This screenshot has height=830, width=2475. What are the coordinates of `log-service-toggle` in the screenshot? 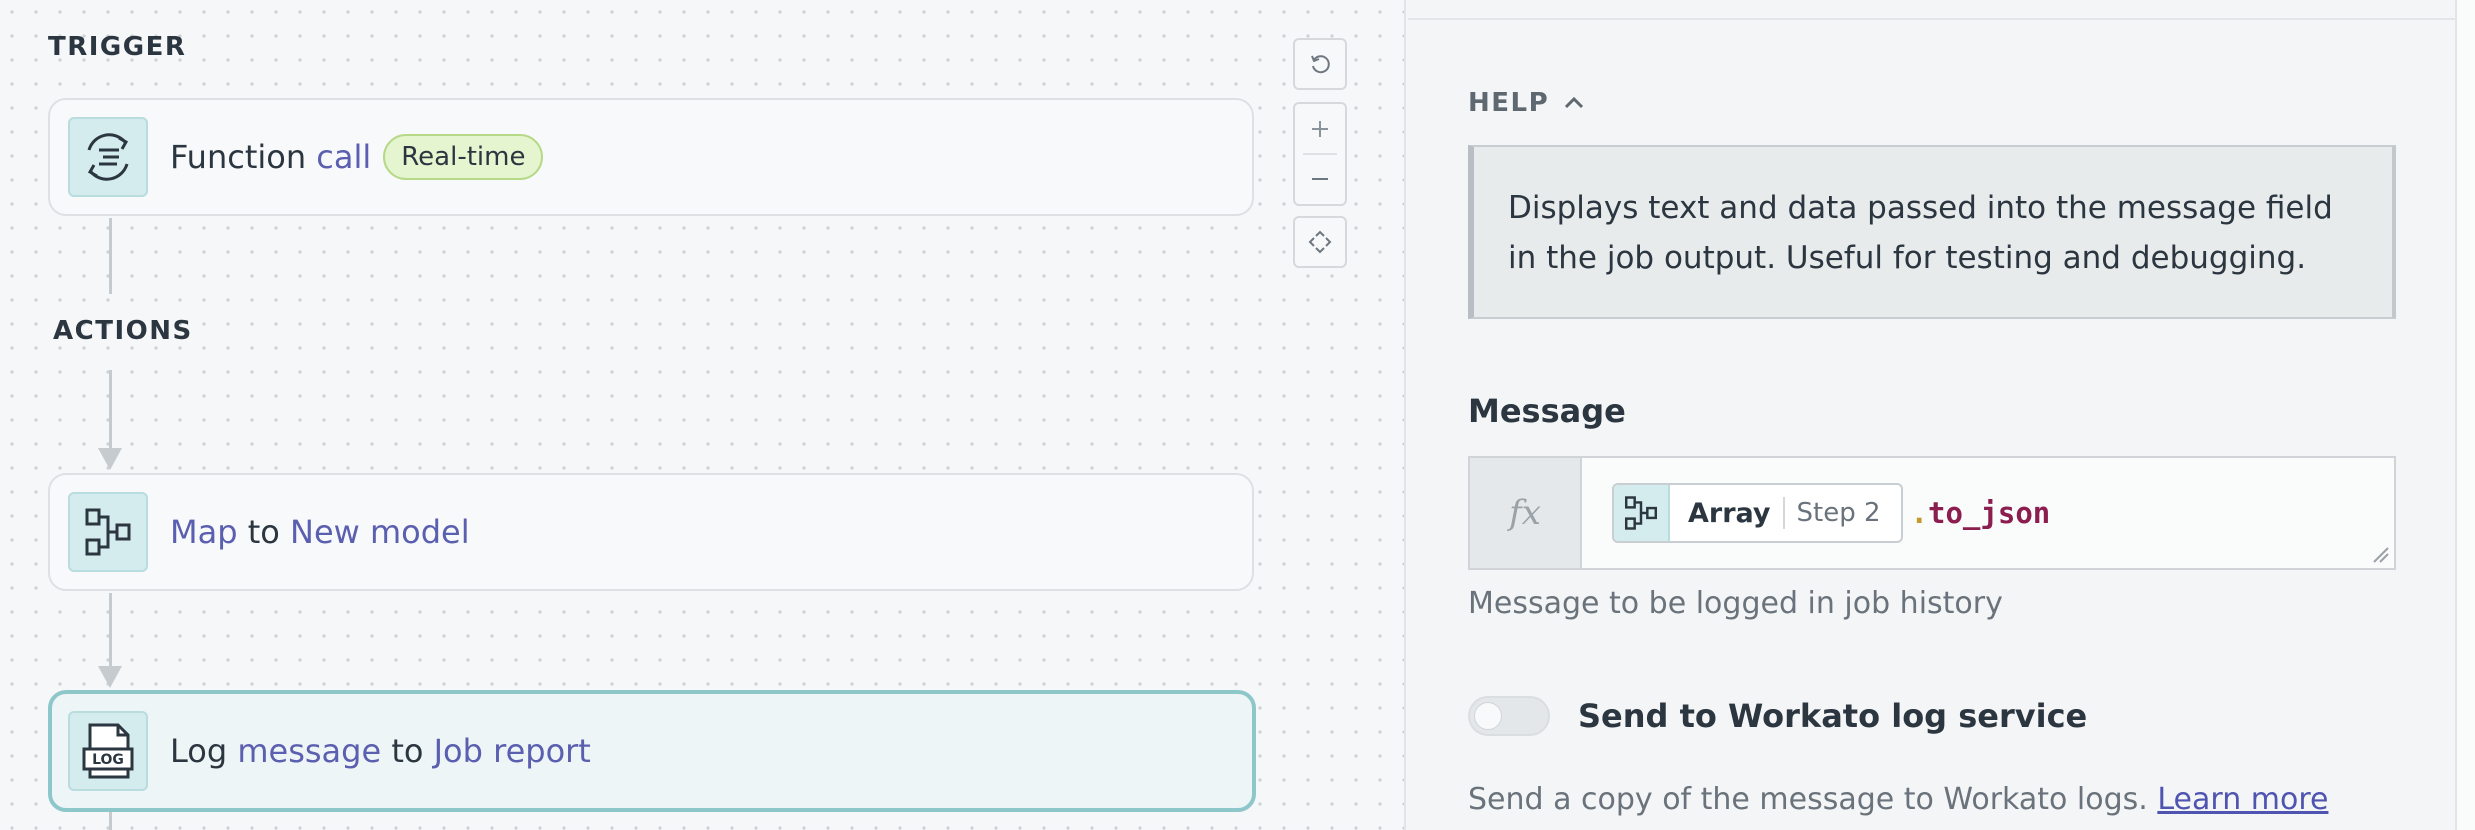 It's located at (1509, 716).